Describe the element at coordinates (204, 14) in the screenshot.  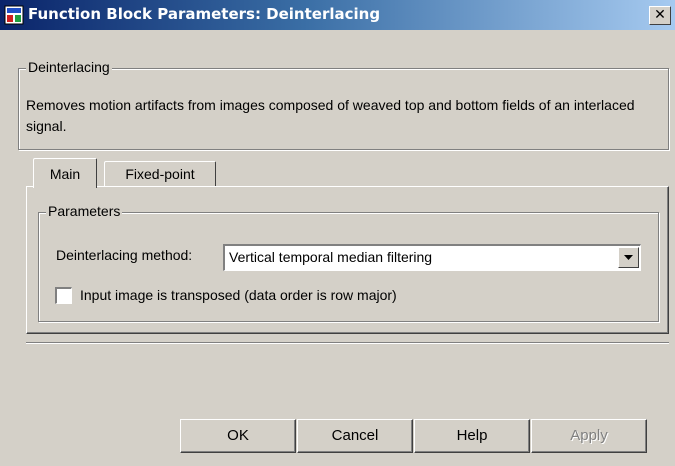
I see `window-title: Function Block Parameters: Deinterlacing` at that location.